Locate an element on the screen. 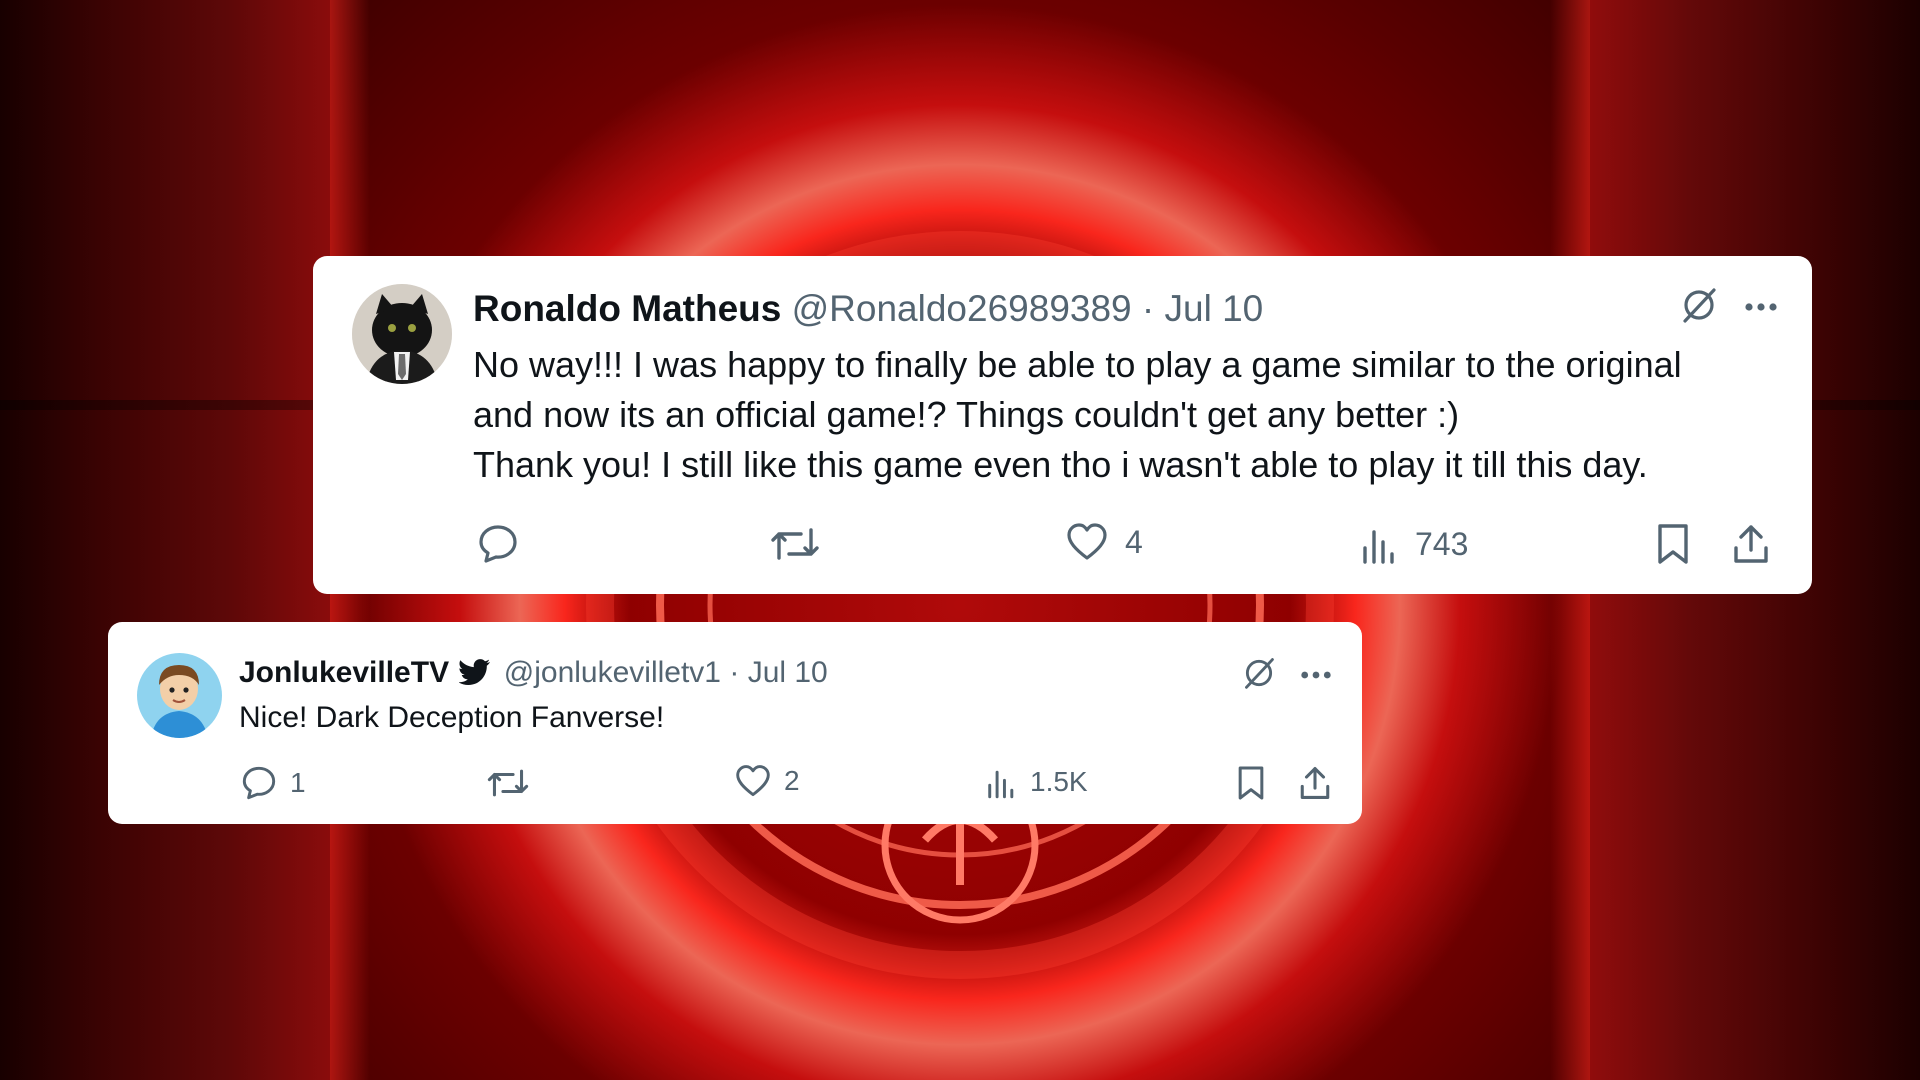 The height and width of the screenshot is (1080, 1920). black-cat-in-suit-avatar is located at coordinates (402, 334).